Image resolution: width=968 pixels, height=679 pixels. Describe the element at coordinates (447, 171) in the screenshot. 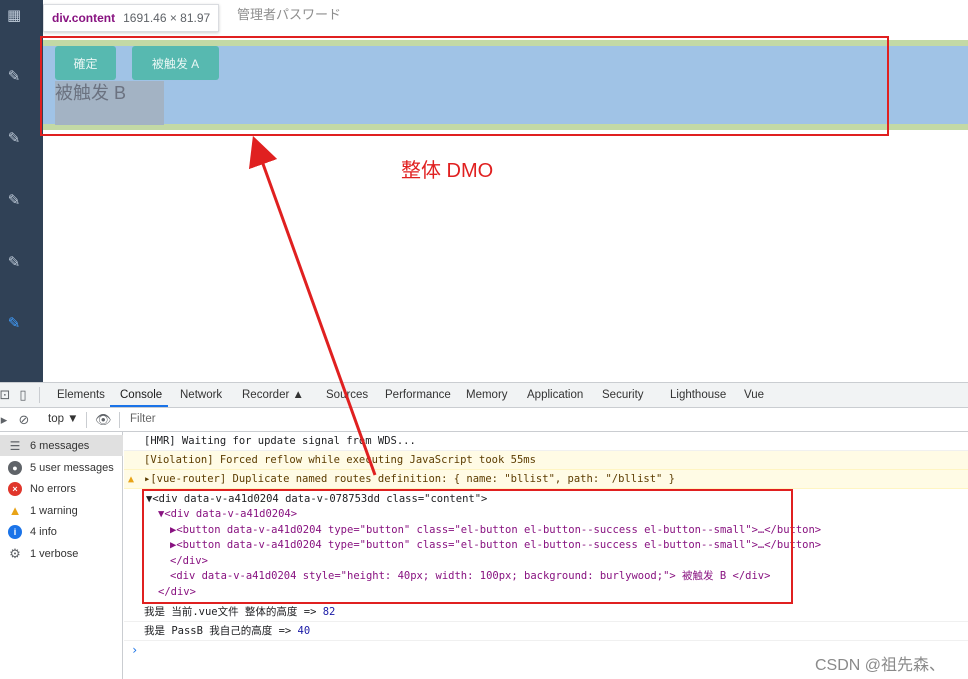

I see `annotation-label: 整体 DMO` at that location.